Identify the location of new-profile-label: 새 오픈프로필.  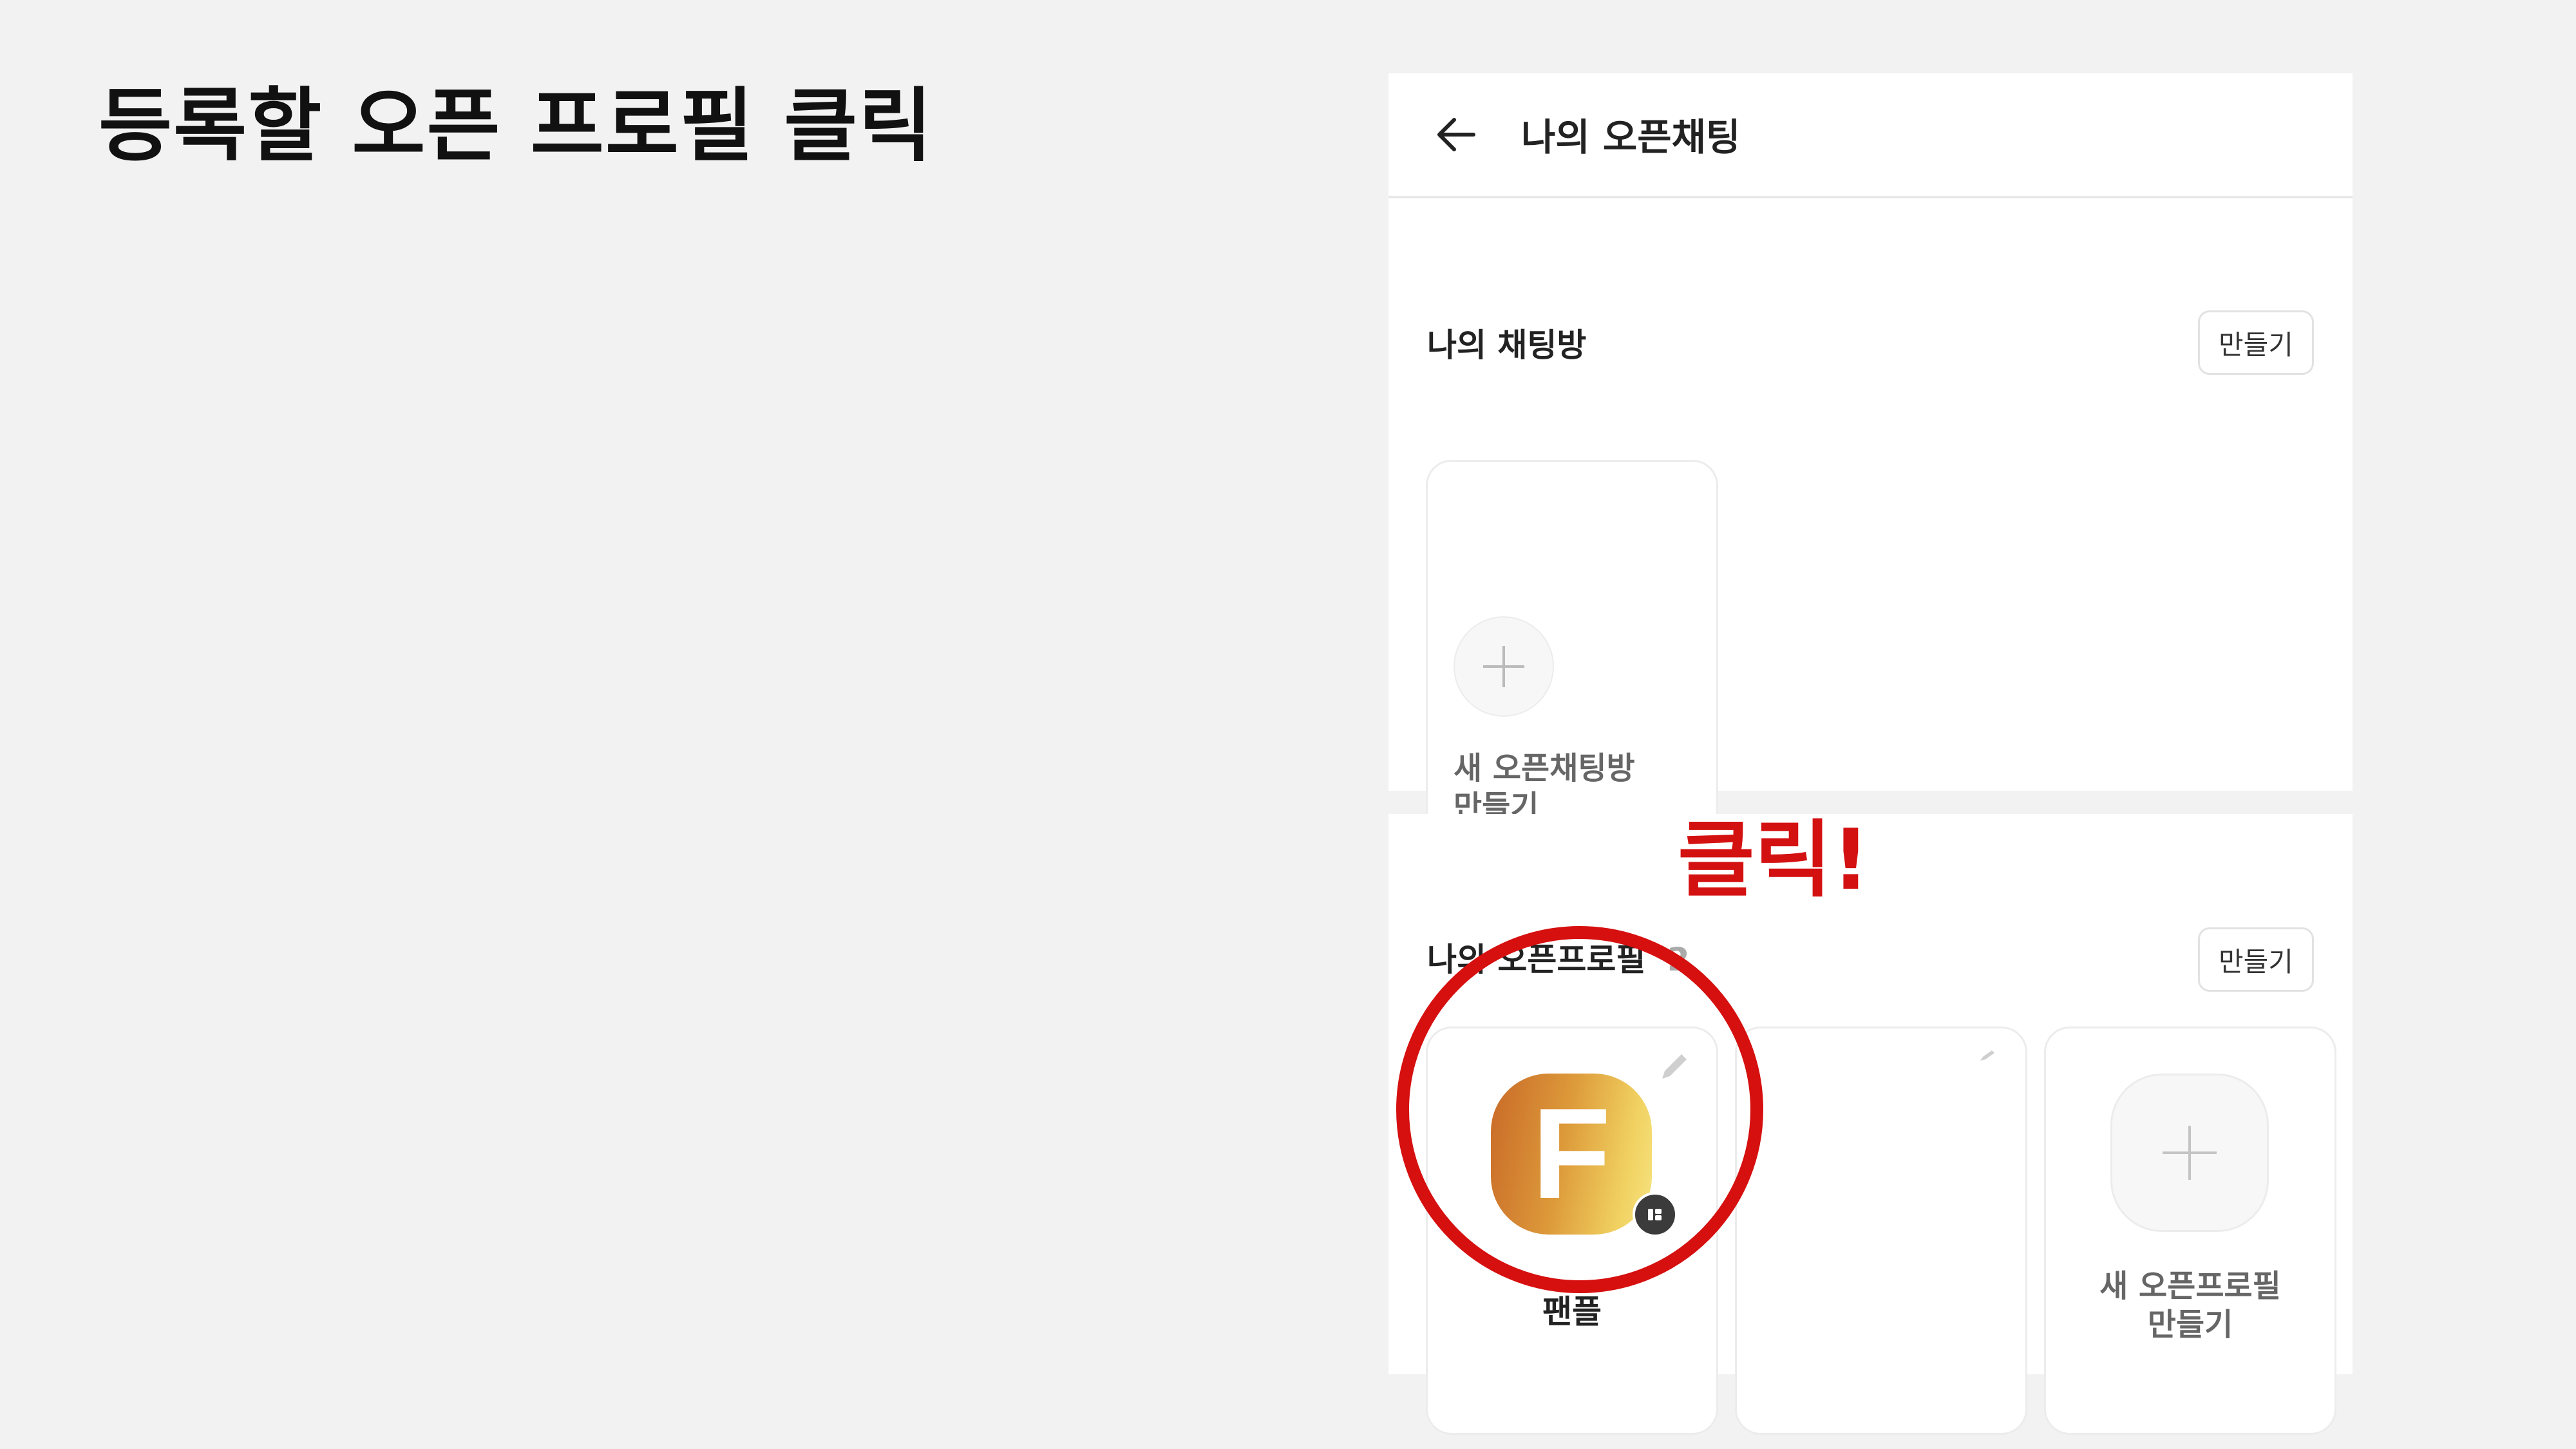
(2190, 1286).